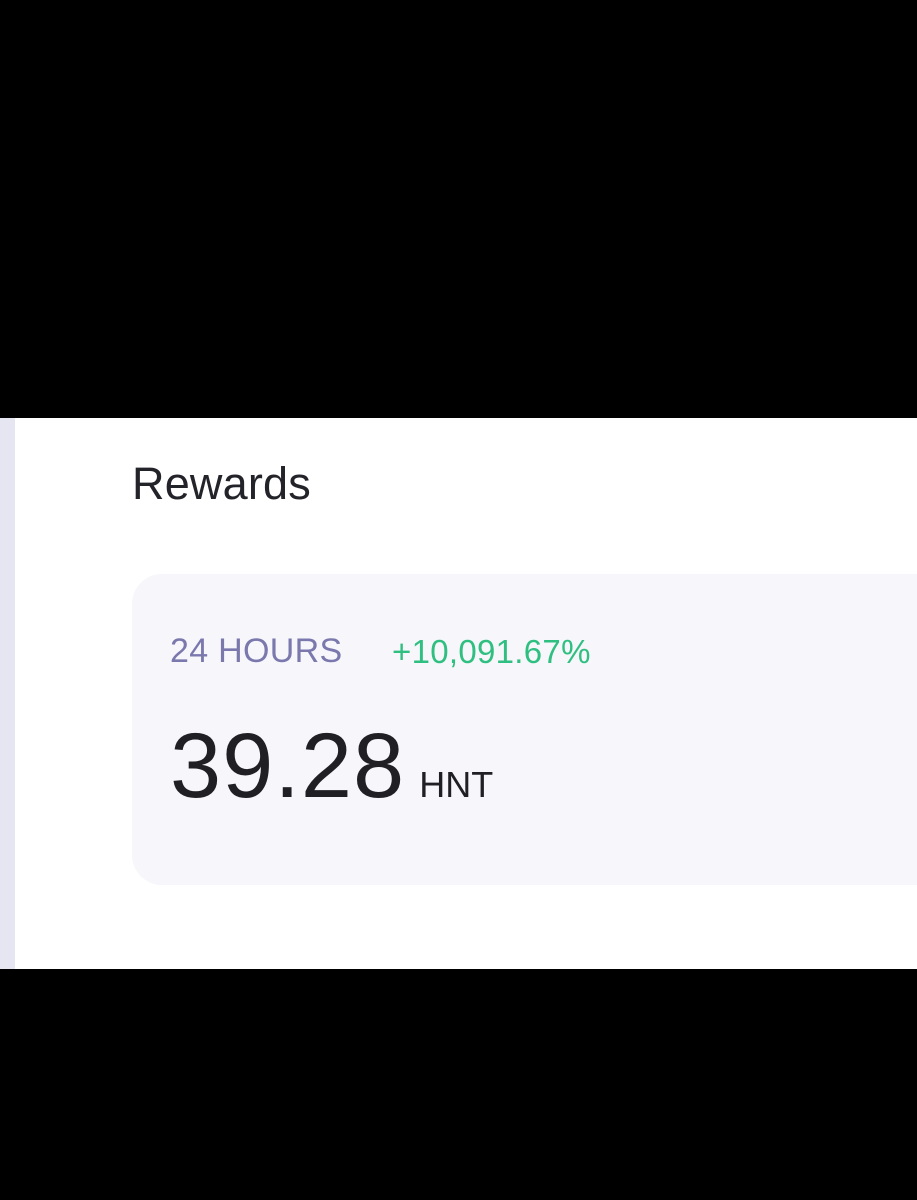 The height and width of the screenshot is (1200, 917). I want to click on section-title: Rewards, so click(221, 483).